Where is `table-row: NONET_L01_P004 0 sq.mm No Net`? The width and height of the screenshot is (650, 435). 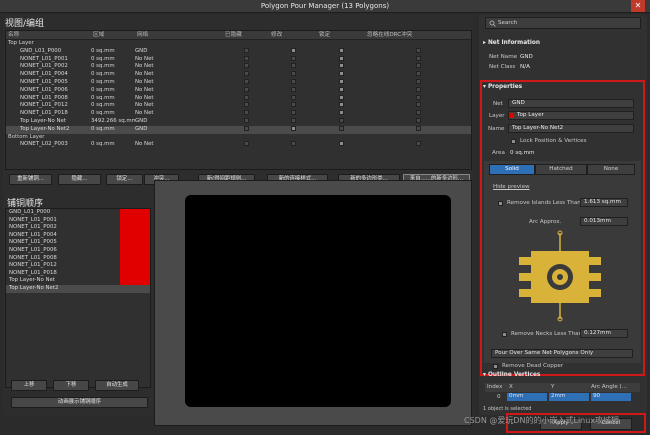 table-row: NONET_L01_P004 0 sq.mm No Net is located at coordinates (238, 75).